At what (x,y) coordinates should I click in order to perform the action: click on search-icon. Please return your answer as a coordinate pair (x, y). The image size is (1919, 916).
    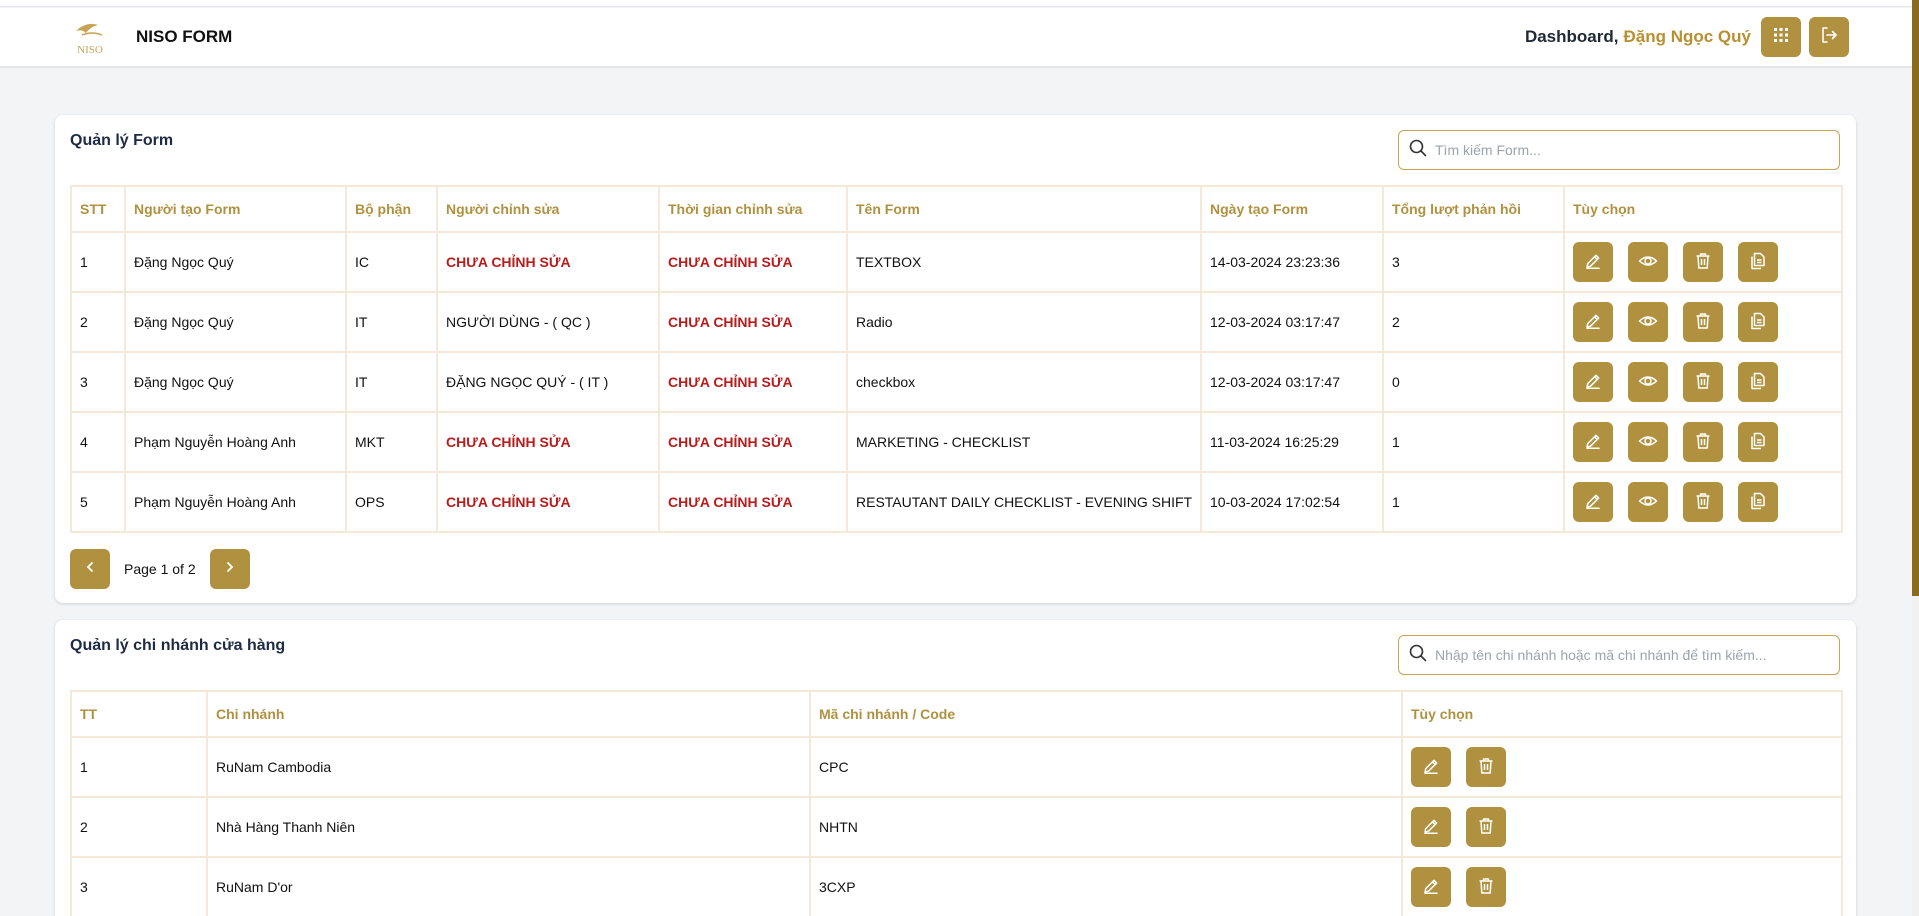
    Looking at the image, I should click on (1418, 150).